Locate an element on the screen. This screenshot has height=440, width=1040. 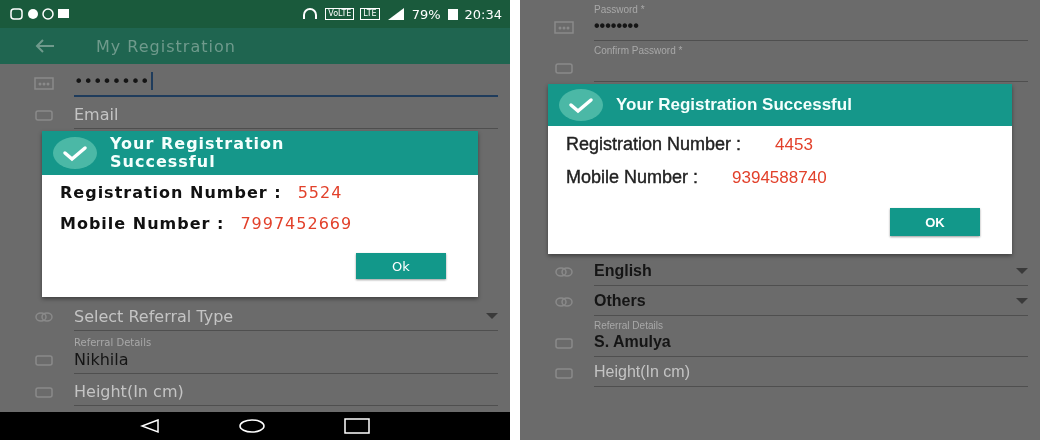
input-field: Confirm Password * is located at coordinates (811, 63).